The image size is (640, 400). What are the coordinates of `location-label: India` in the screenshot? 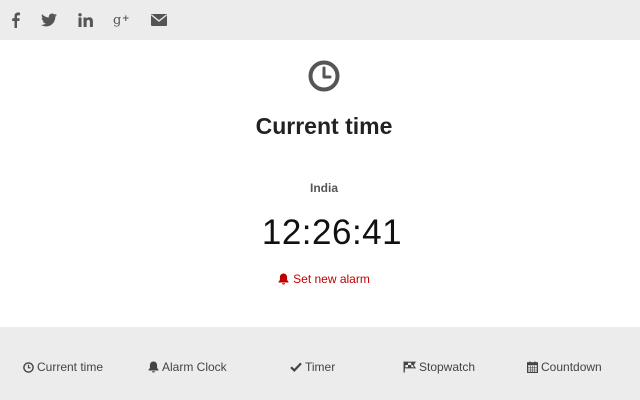 It's located at (323, 188).